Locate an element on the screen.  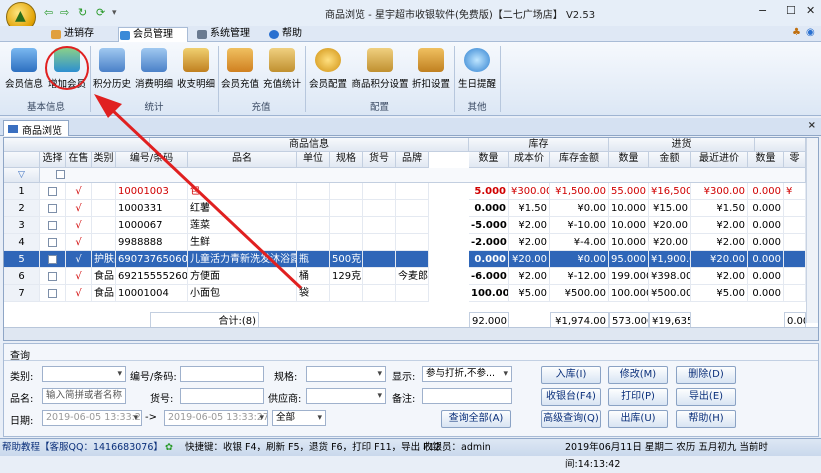
cell-qty: -2.000 is located at coordinates (489, 242).